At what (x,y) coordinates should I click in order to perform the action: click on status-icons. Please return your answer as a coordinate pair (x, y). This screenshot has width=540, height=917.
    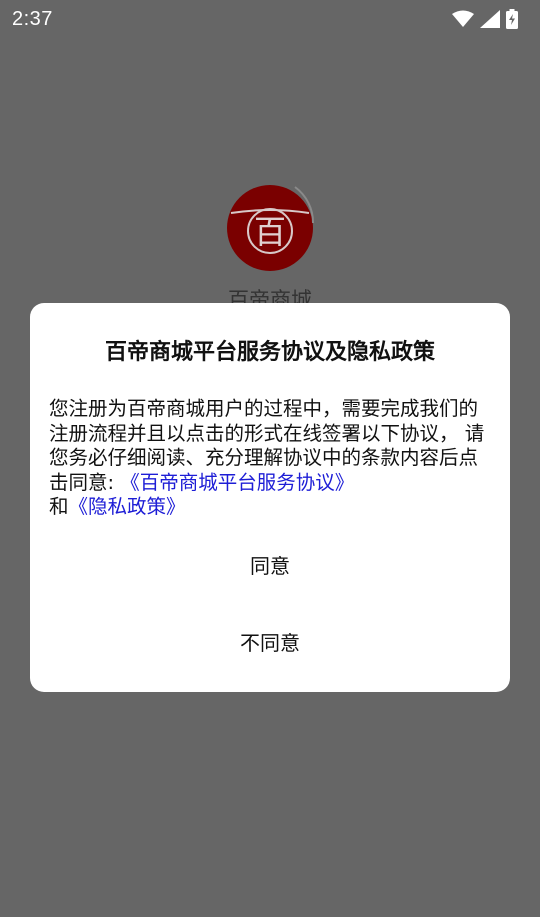
    Looking at the image, I should click on (485, 19).